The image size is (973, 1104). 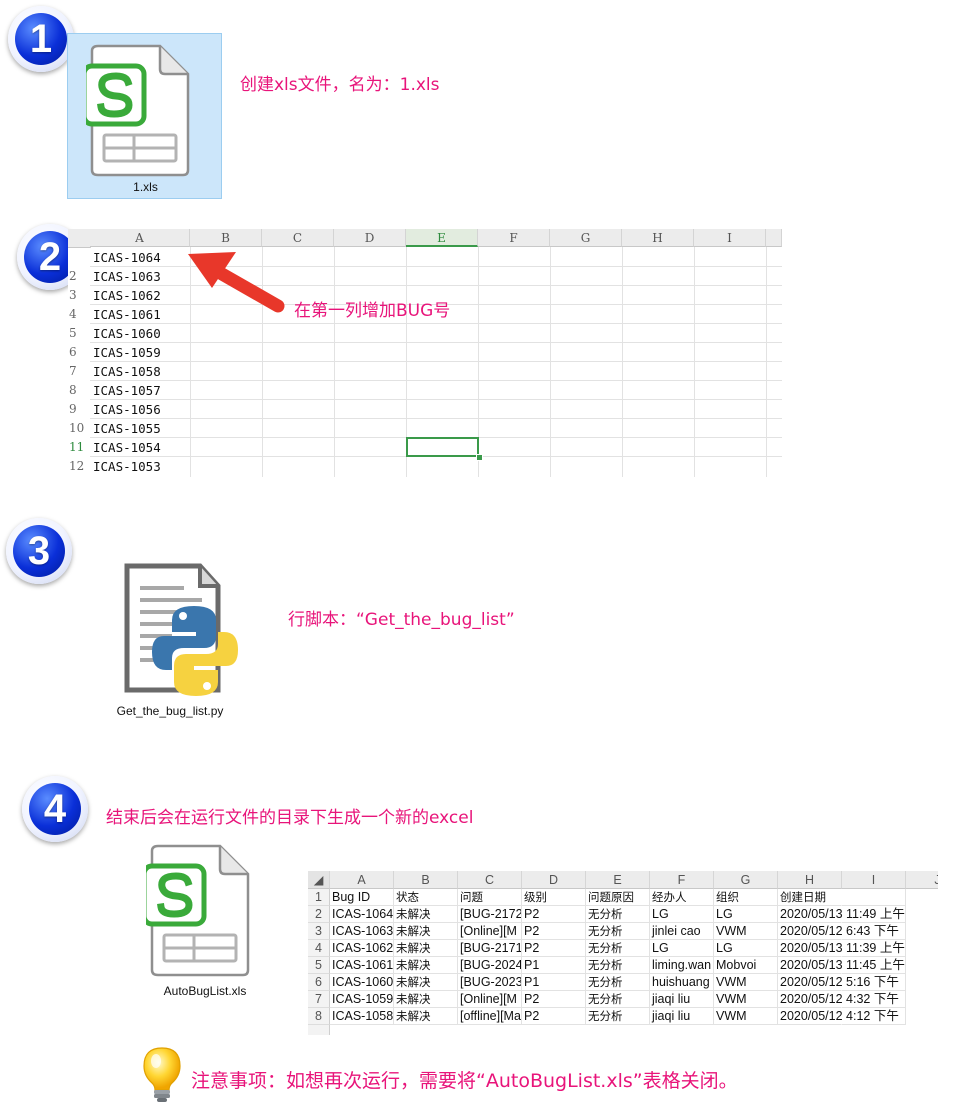 I want to click on header-cell-assignee: 经办人, so click(x=682, y=897).